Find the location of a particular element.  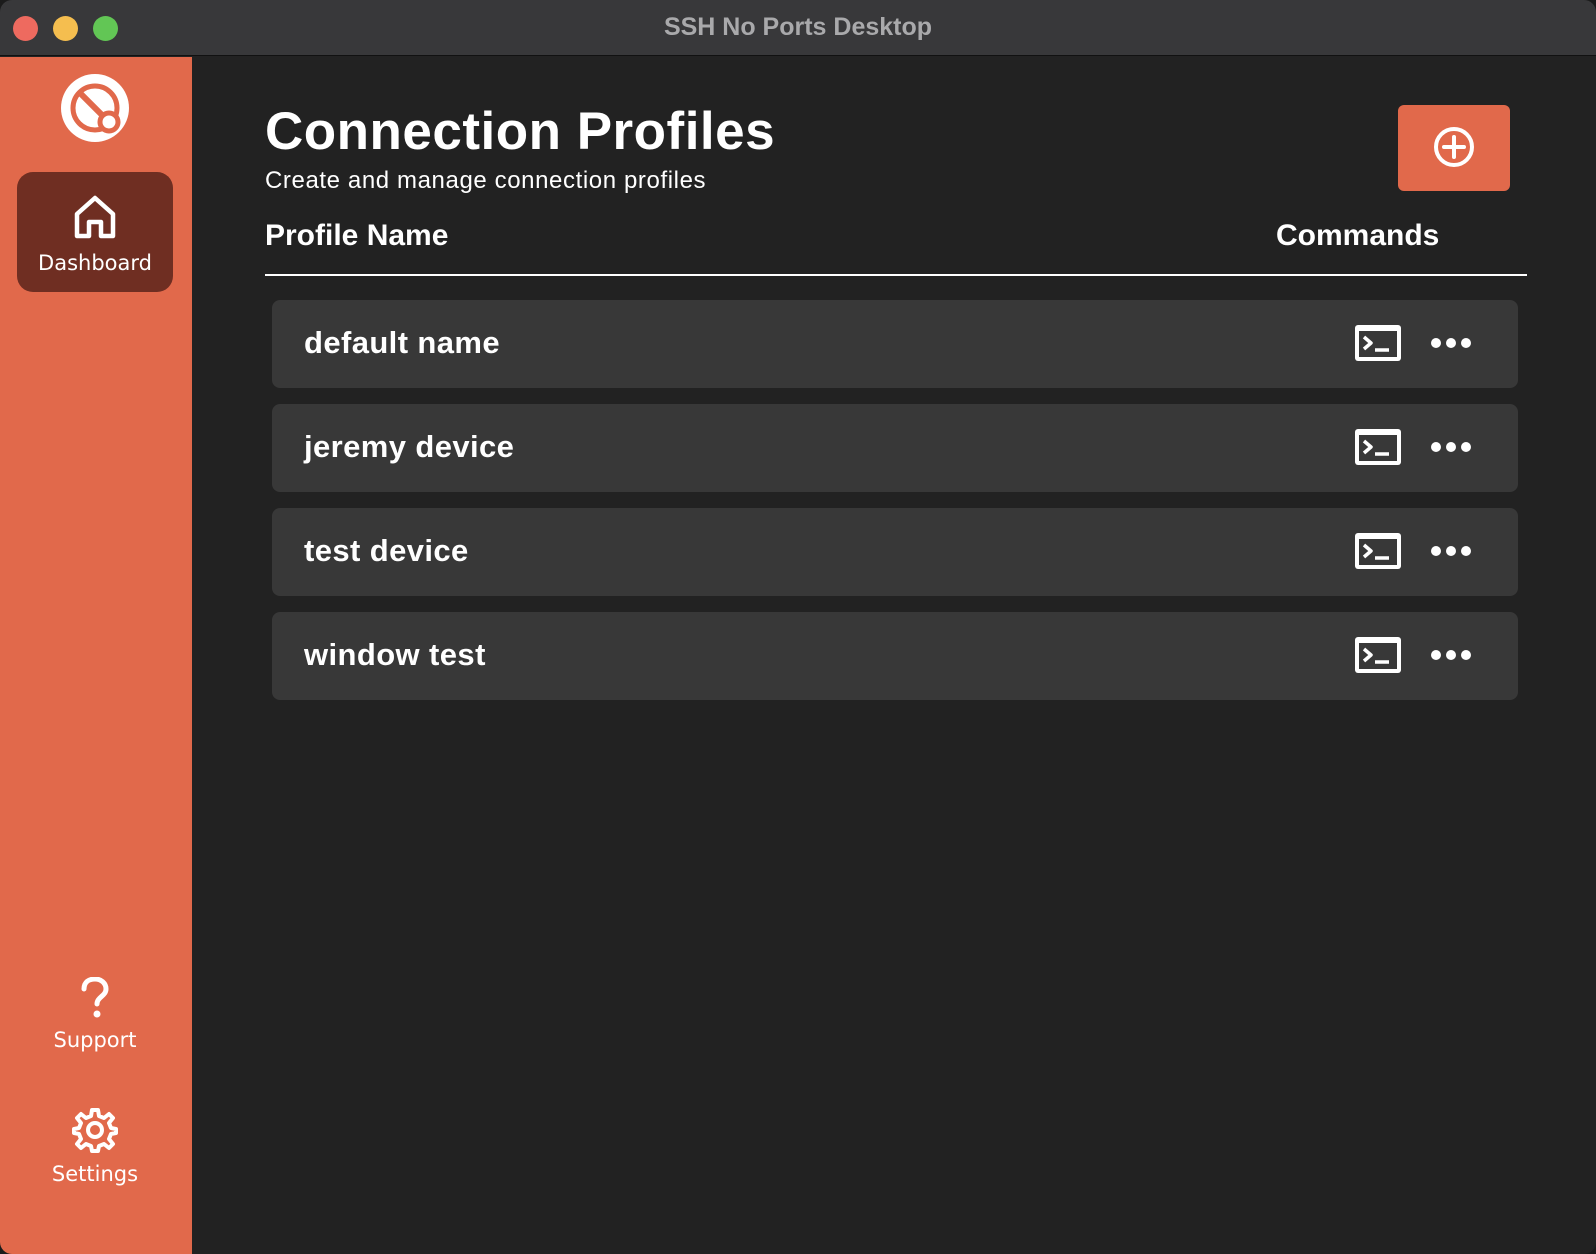

sidebar: Dashboard Support Settings is located at coordinates (96, 655).